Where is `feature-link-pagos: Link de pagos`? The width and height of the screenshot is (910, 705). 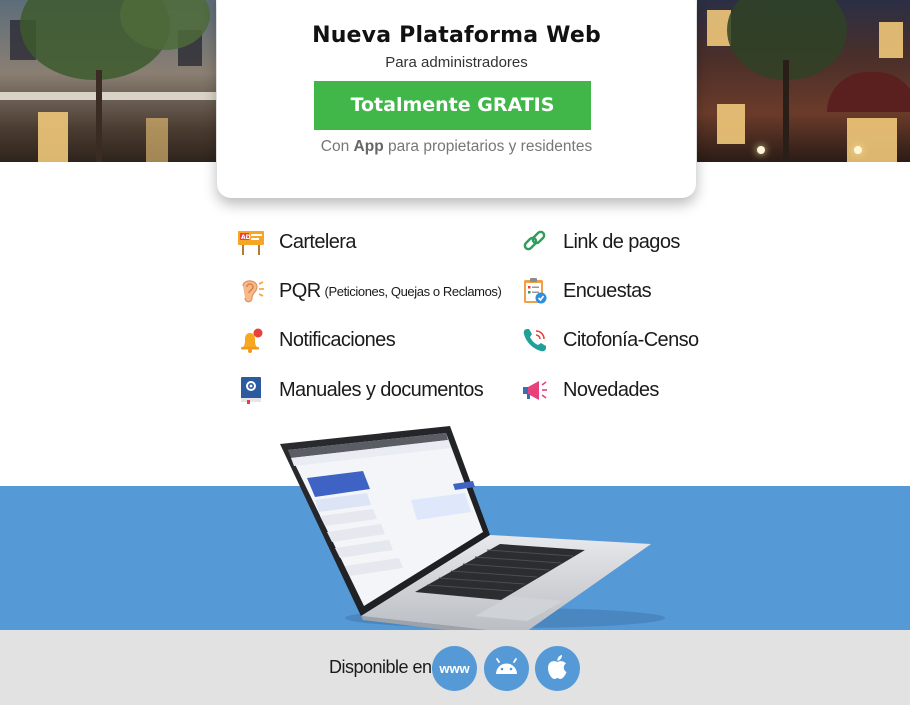 feature-link-pagos: Link de pagos is located at coordinates (600, 242).